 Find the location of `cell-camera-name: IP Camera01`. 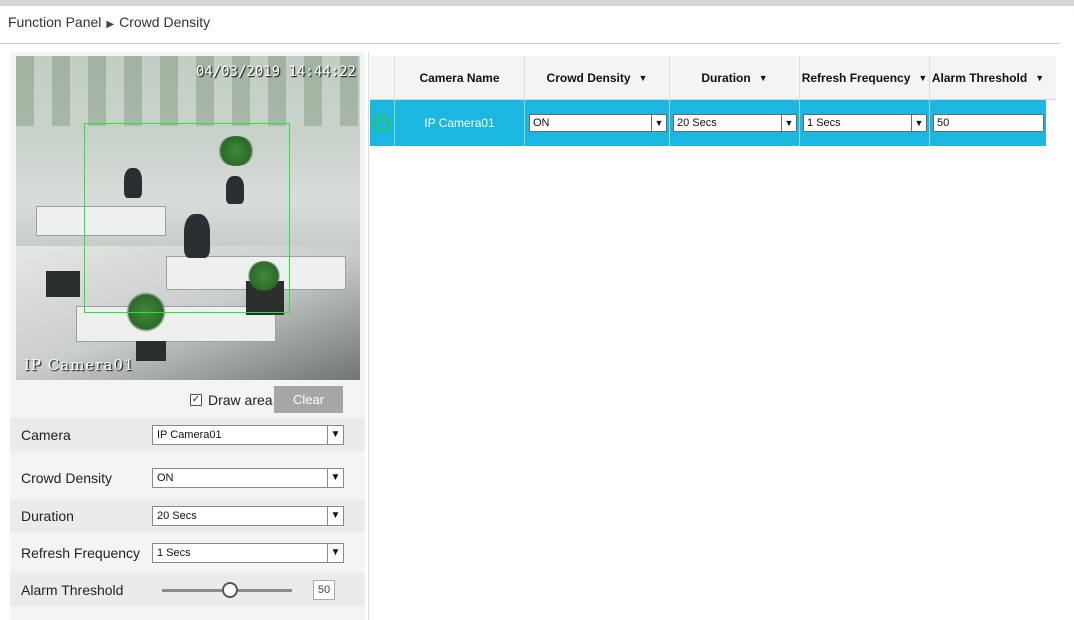

cell-camera-name: IP Camera01 is located at coordinates (459, 123).